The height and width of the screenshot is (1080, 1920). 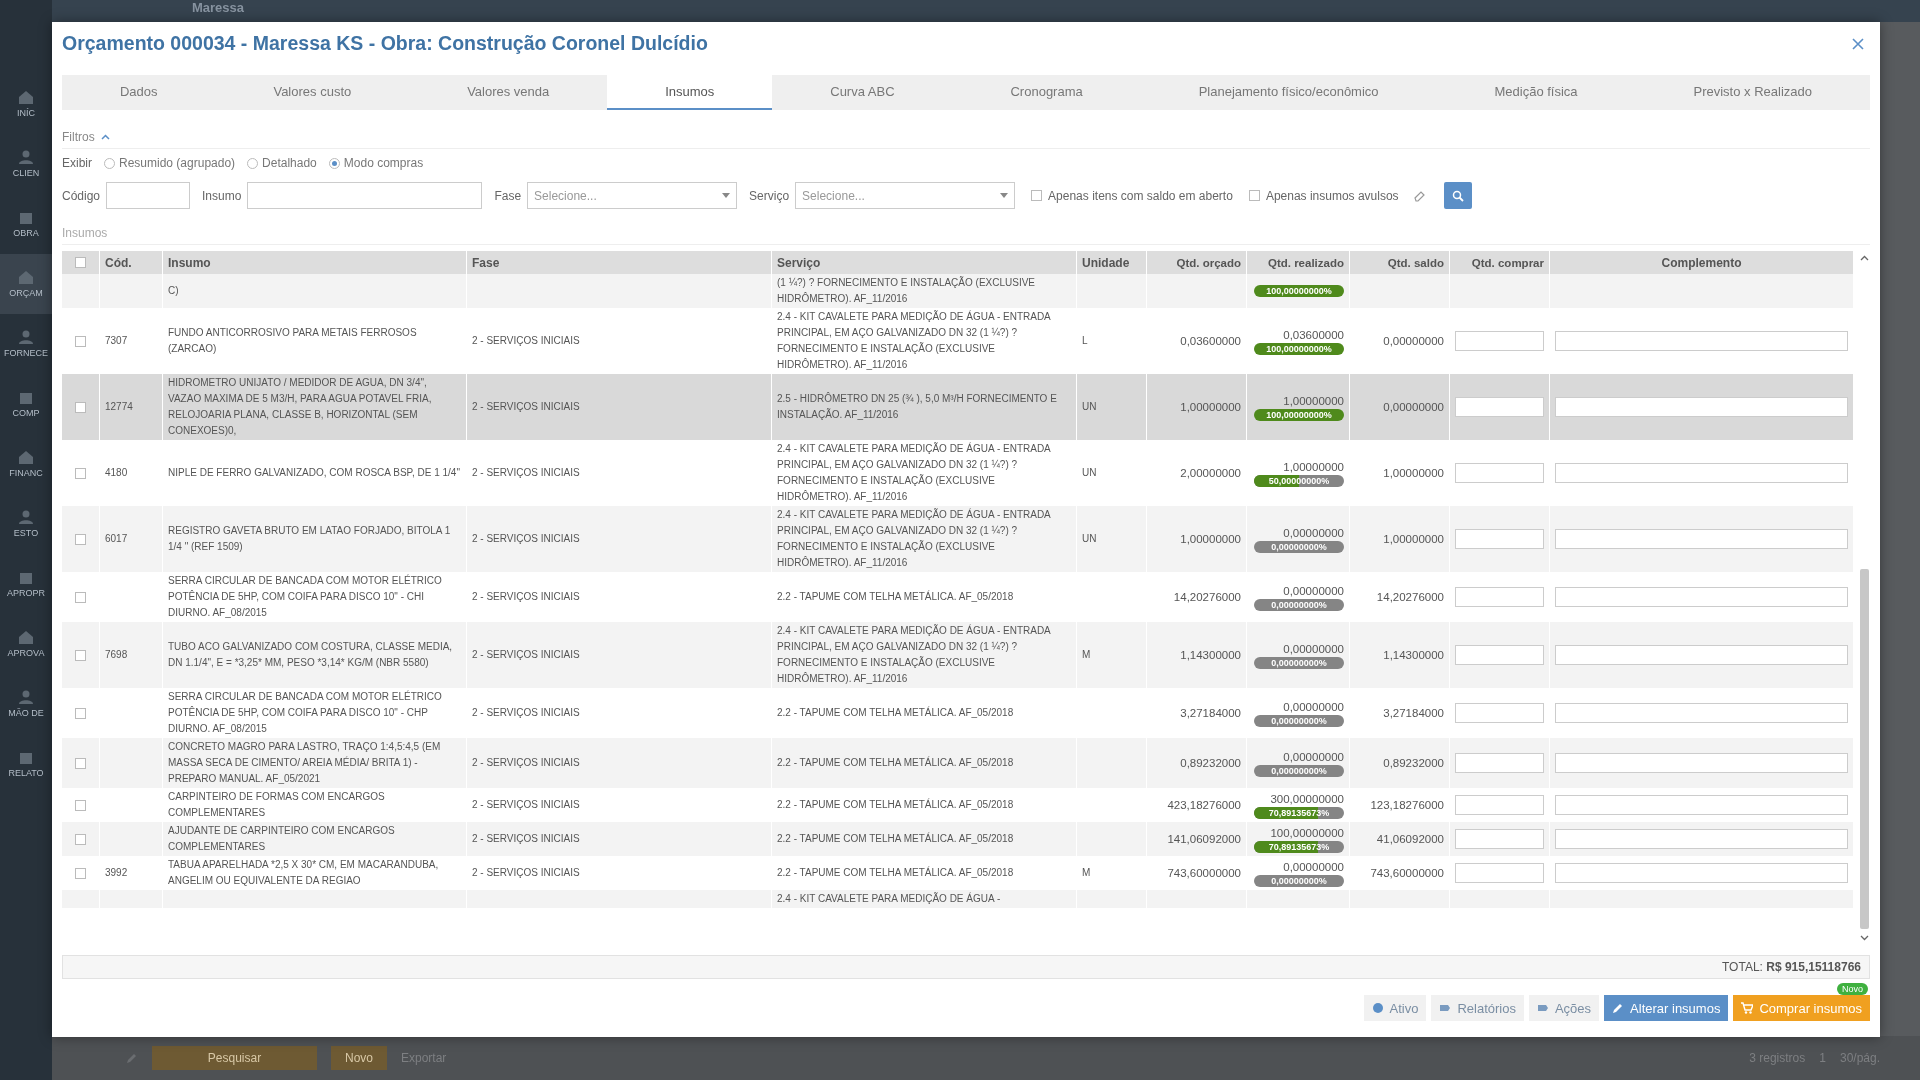 What do you see at coordinates (26, 524) in the screenshot?
I see `sidebar-item: ESTO` at bounding box center [26, 524].